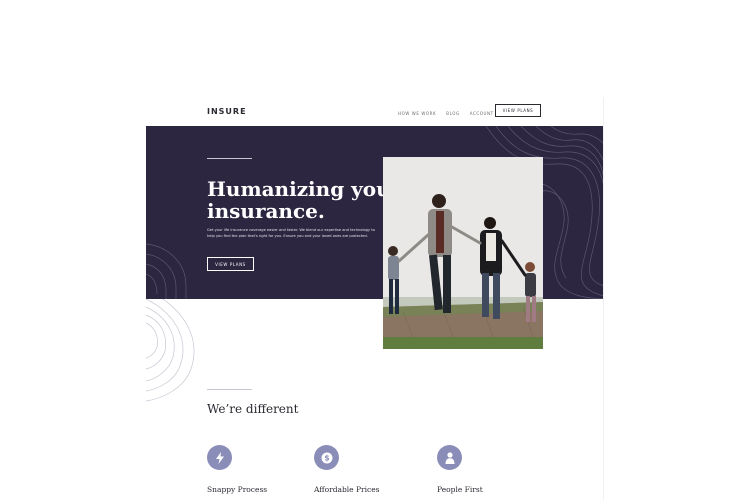  I want to click on page-edge, so click(603, 298).